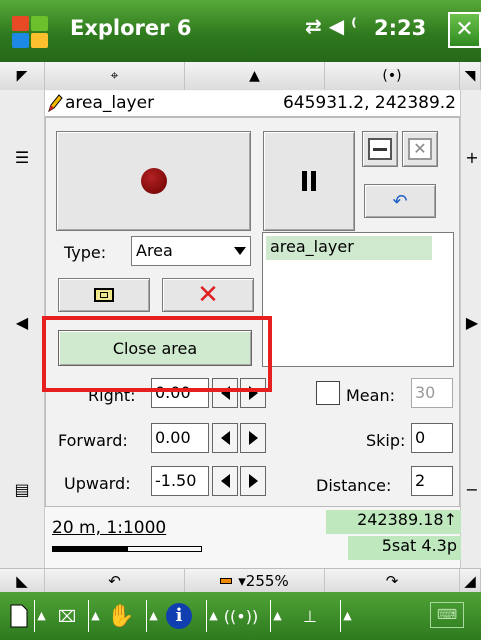  Describe the element at coordinates (191, 251) in the screenshot. I see `type-select: Area` at that location.